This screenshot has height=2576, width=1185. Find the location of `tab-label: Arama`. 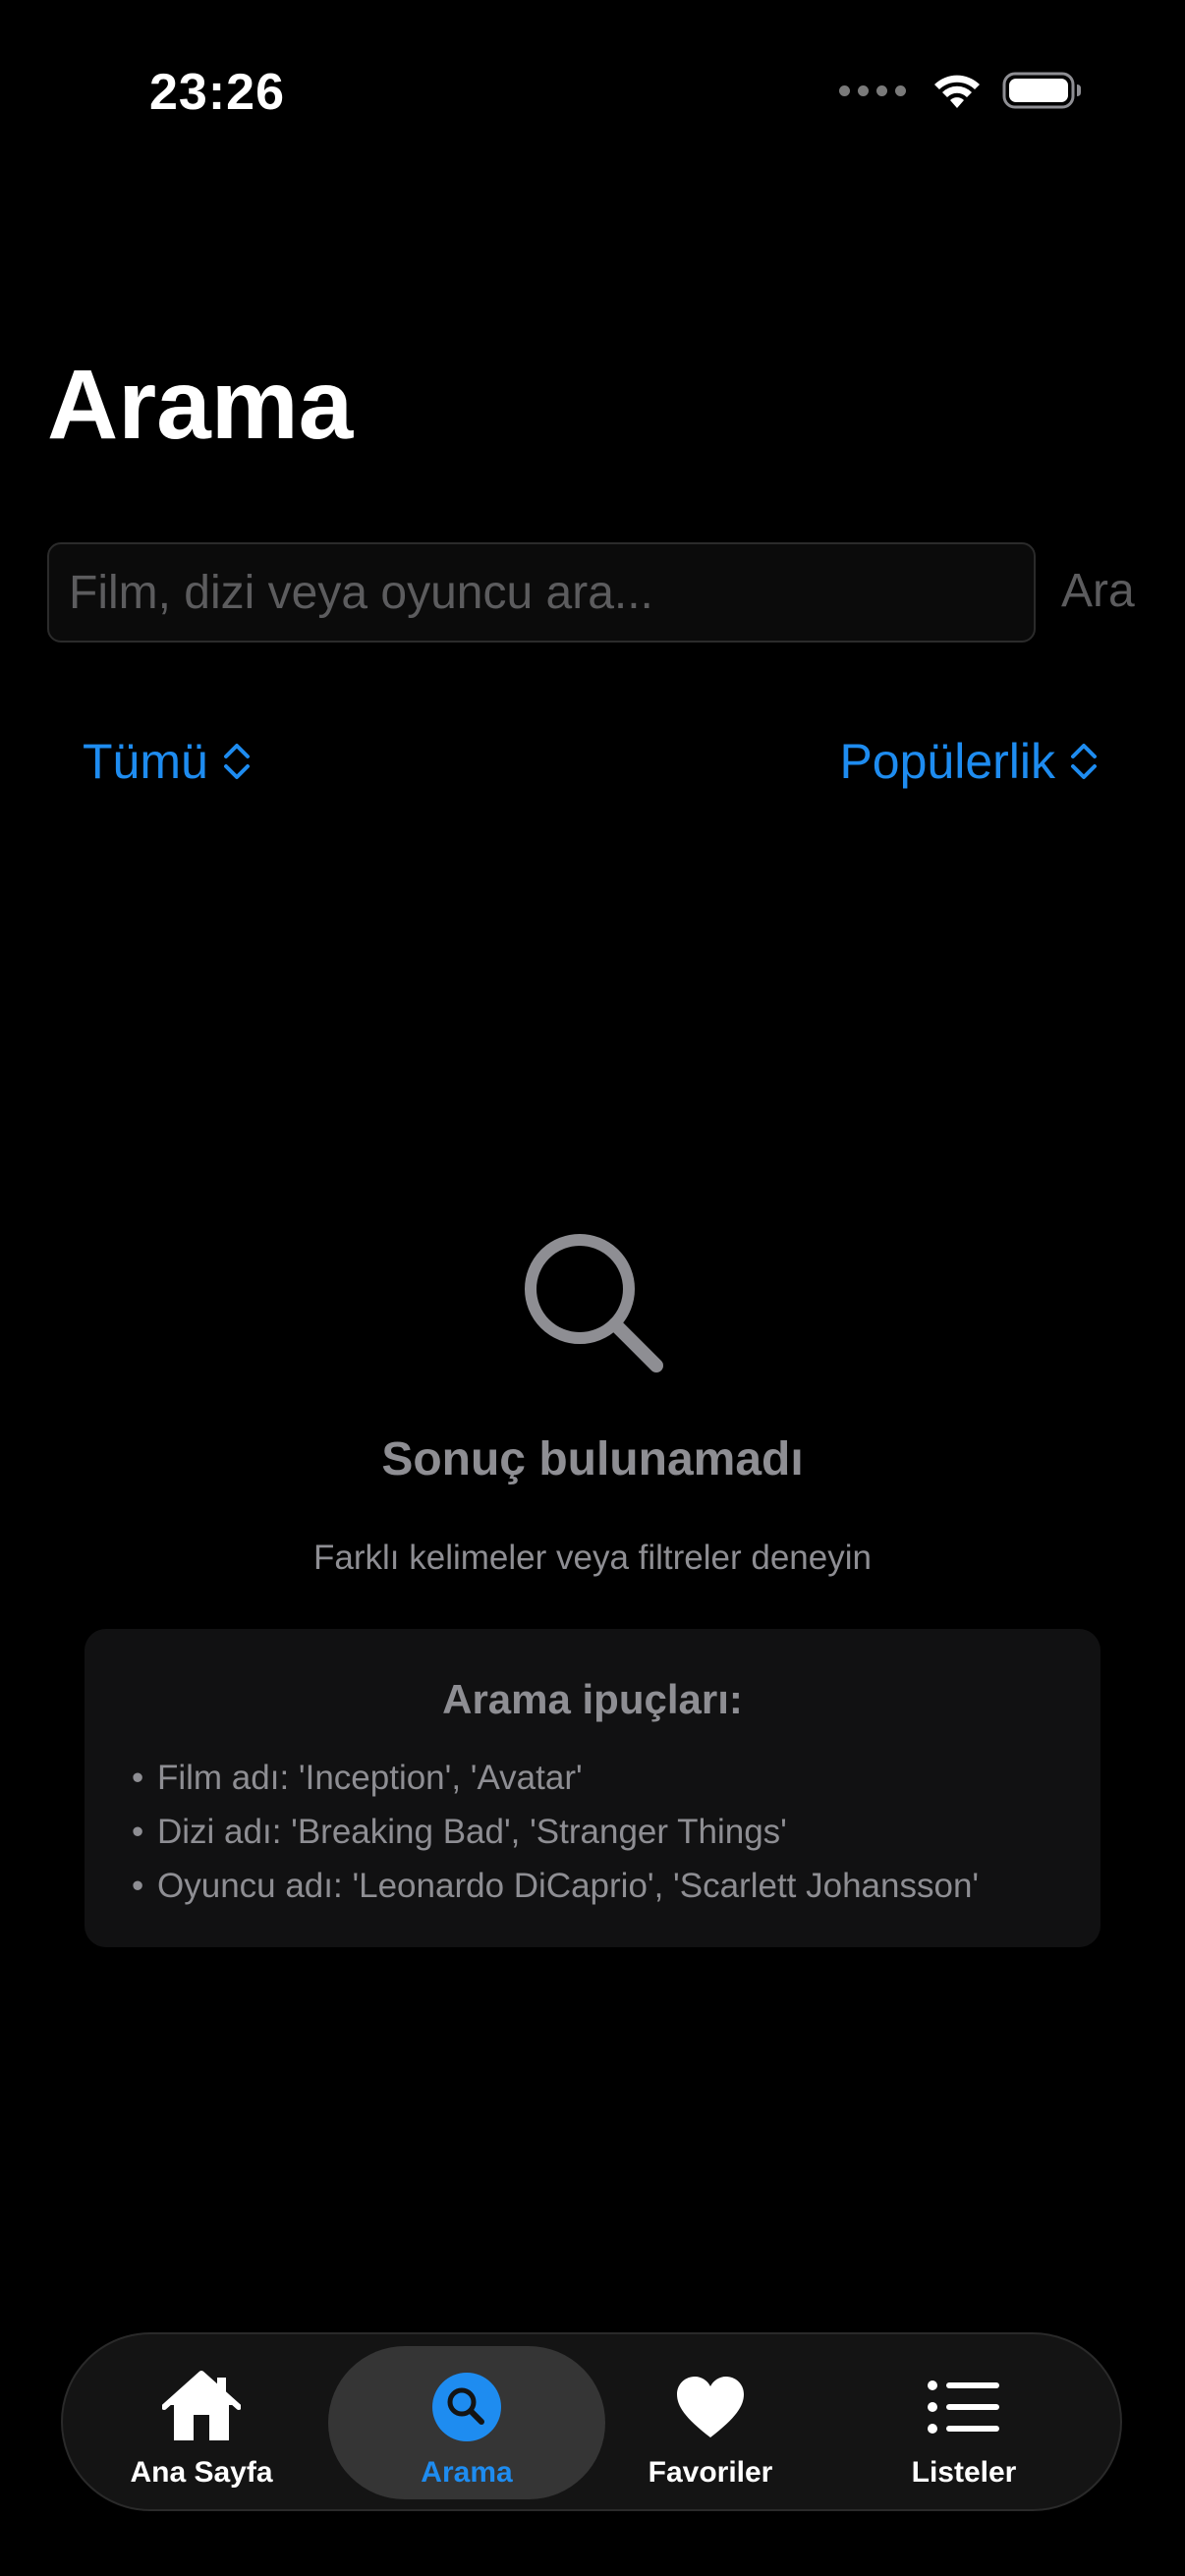

tab-label: Arama is located at coordinates (467, 2472).